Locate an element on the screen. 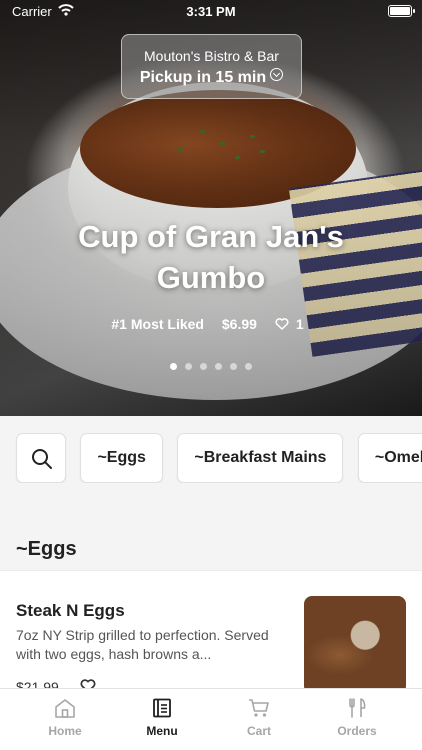 The height and width of the screenshot is (750, 422). tab-label: Orders is located at coordinates (357, 731).